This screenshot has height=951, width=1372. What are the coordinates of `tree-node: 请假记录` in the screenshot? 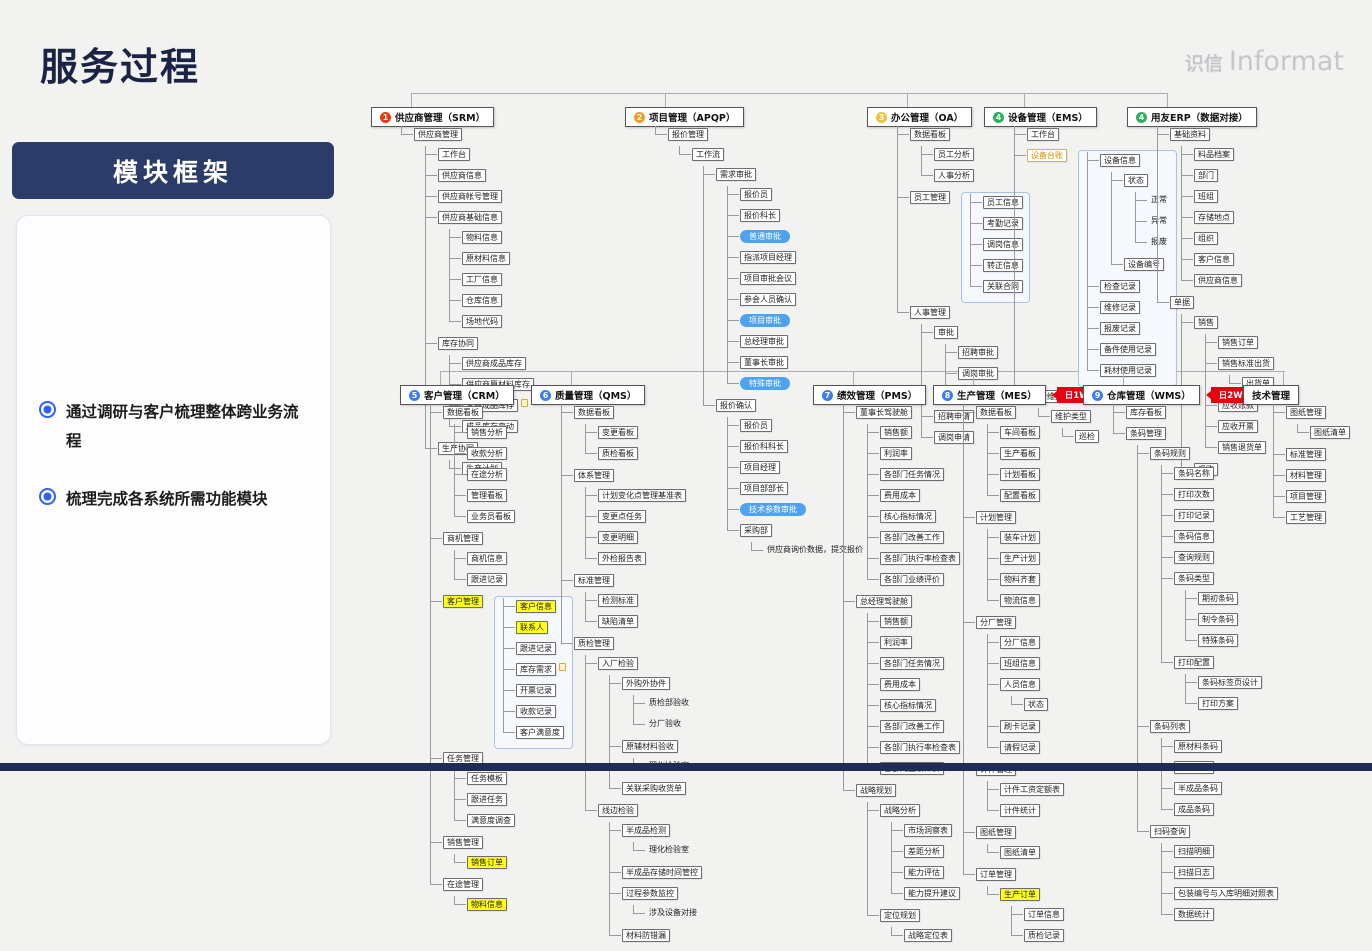 It's located at (1020, 747).